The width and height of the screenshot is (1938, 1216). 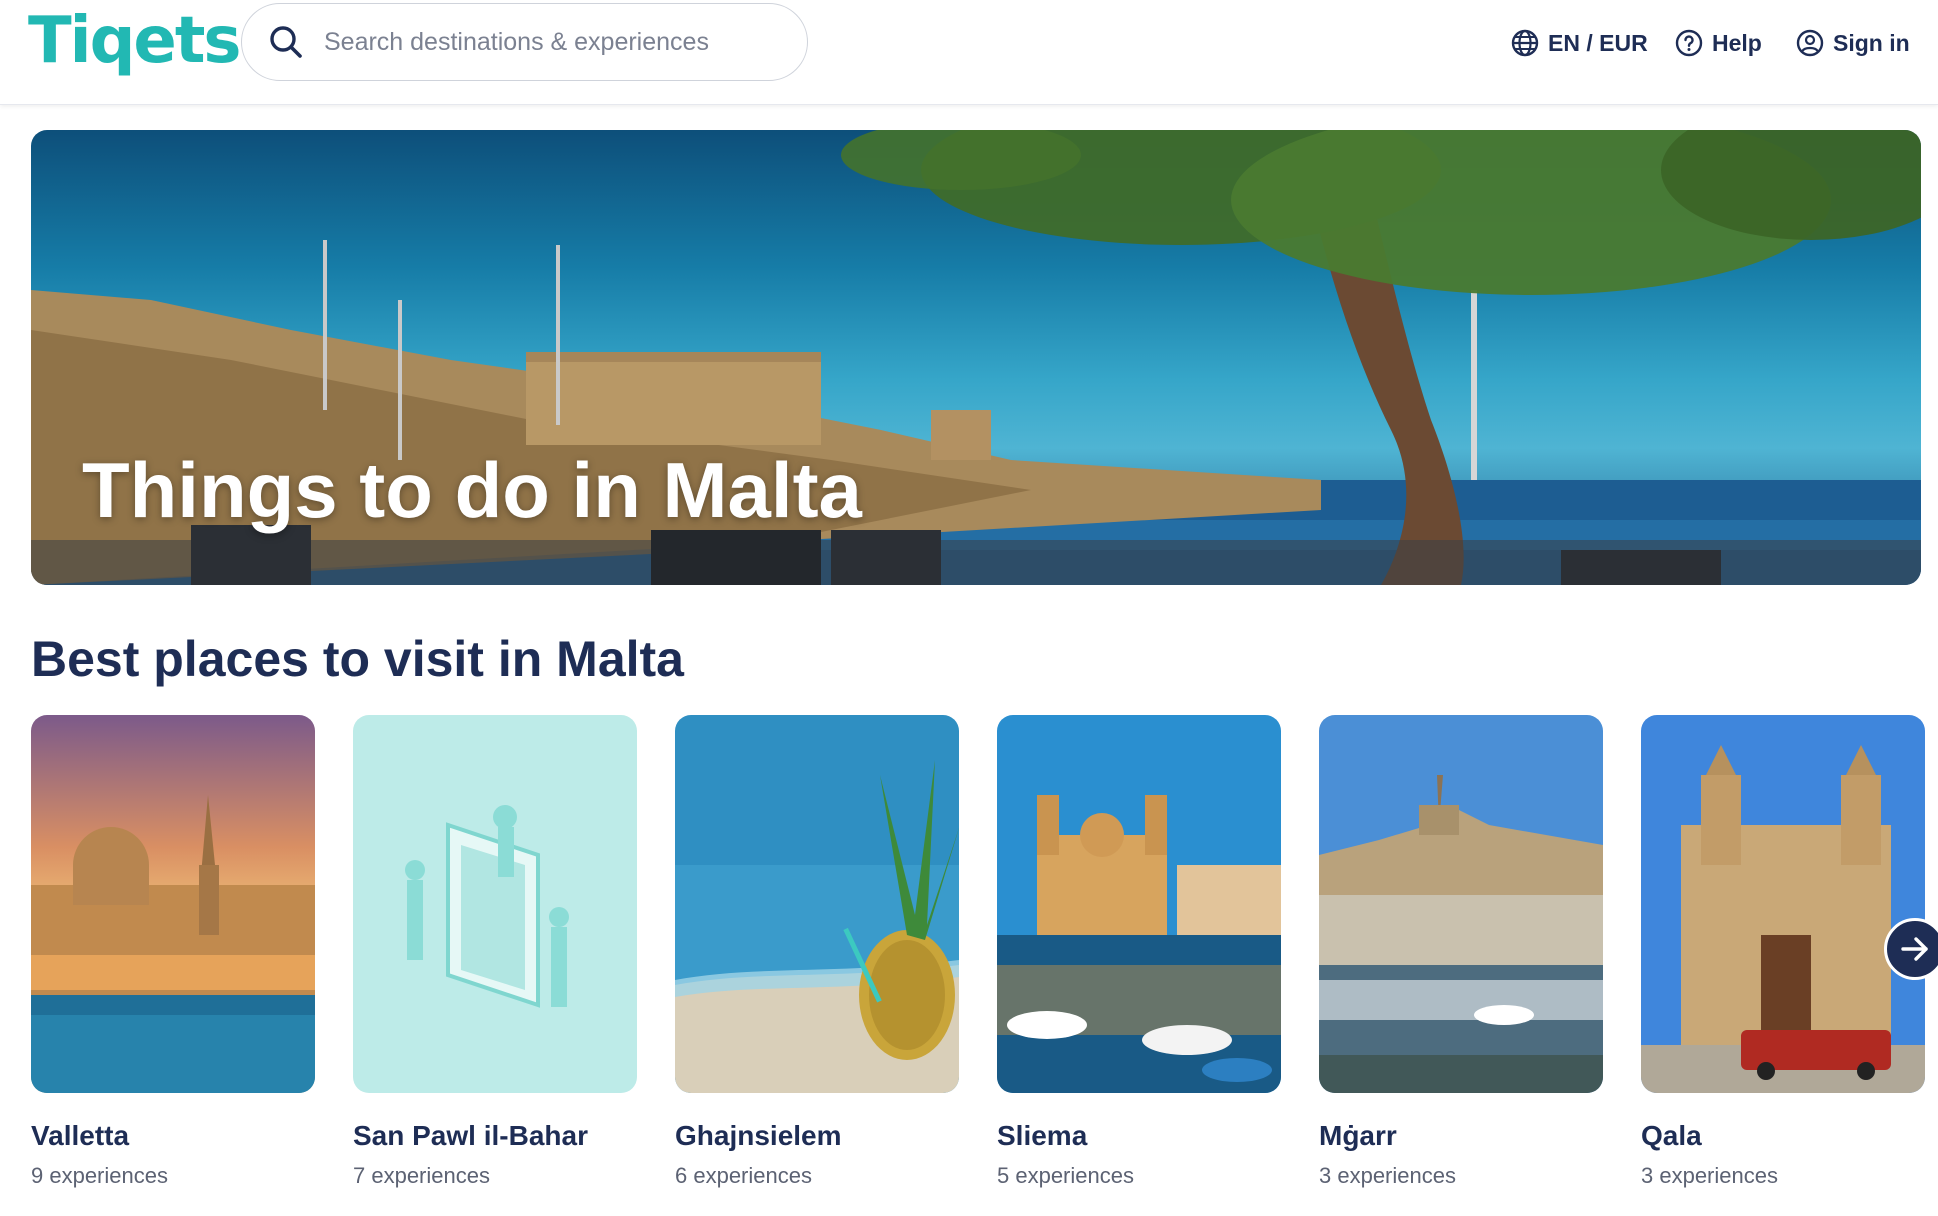 I want to click on place-card-sliema: Sliema 5 experiences, so click(x=1139, y=952).